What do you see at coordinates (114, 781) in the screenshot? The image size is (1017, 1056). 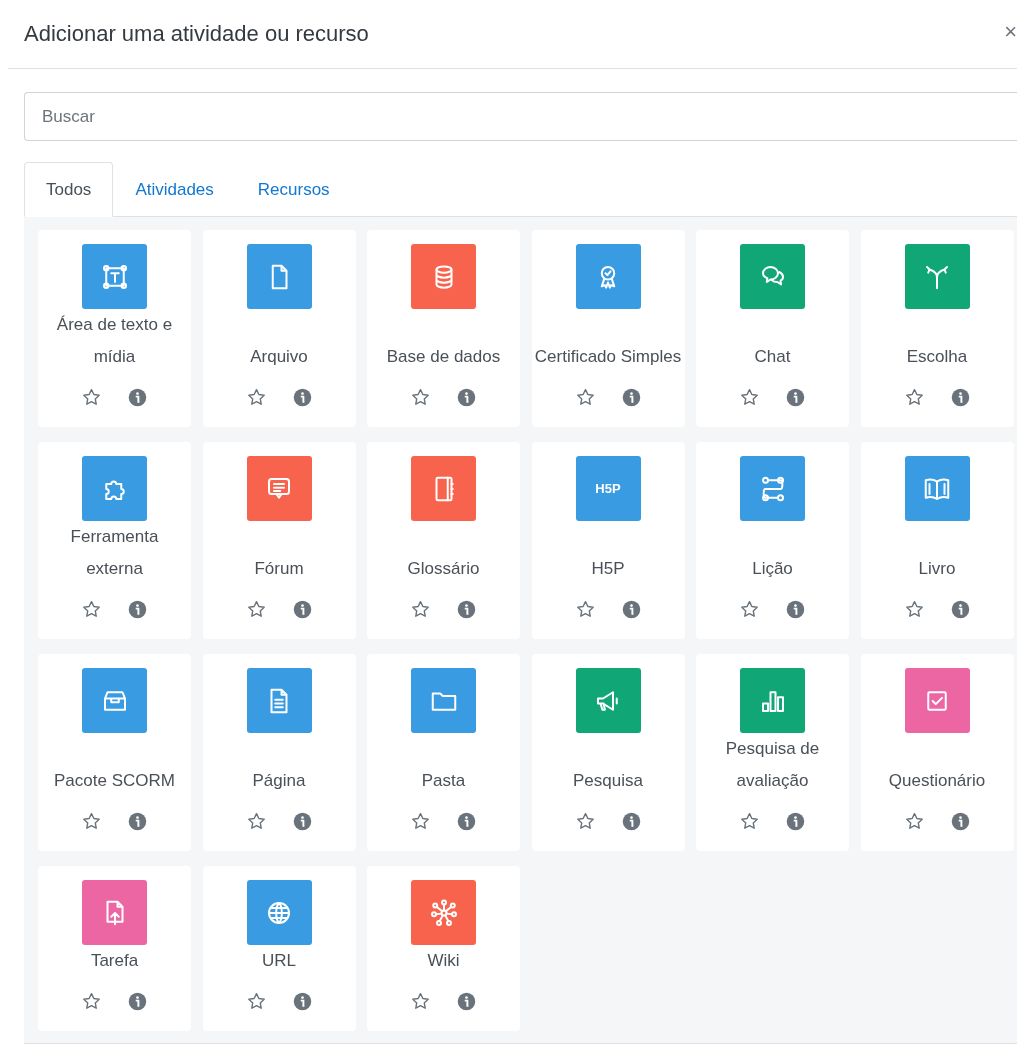 I see `activity-name: Pacote SCORM` at bounding box center [114, 781].